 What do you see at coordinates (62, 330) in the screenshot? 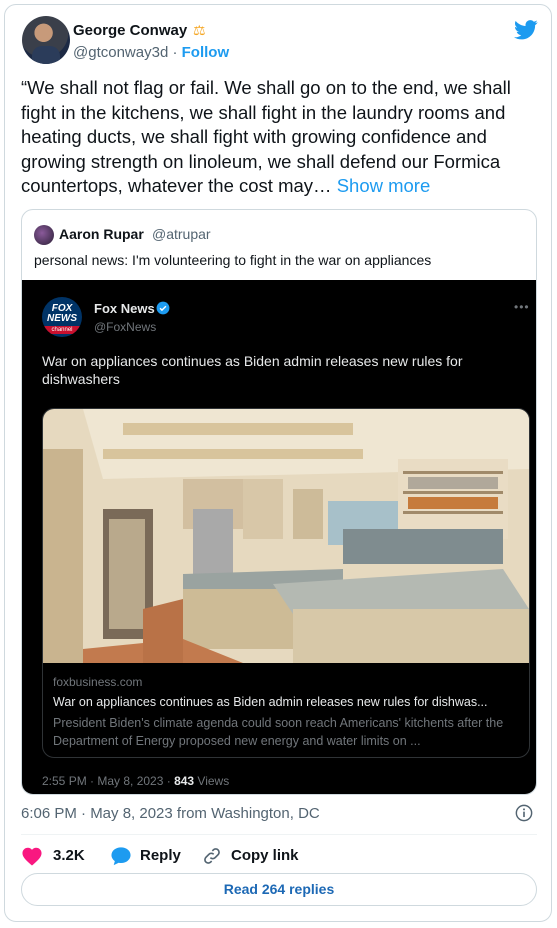
I see `logo-text-channel: channel` at bounding box center [62, 330].